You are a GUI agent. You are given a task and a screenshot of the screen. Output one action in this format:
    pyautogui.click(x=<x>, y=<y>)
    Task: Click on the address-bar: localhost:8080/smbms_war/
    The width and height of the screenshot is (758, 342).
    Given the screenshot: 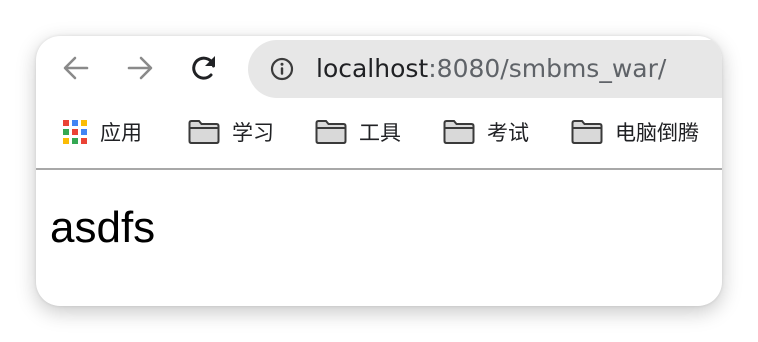 What is the action you would take?
    pyautogui.click(x=485, y=69)
    